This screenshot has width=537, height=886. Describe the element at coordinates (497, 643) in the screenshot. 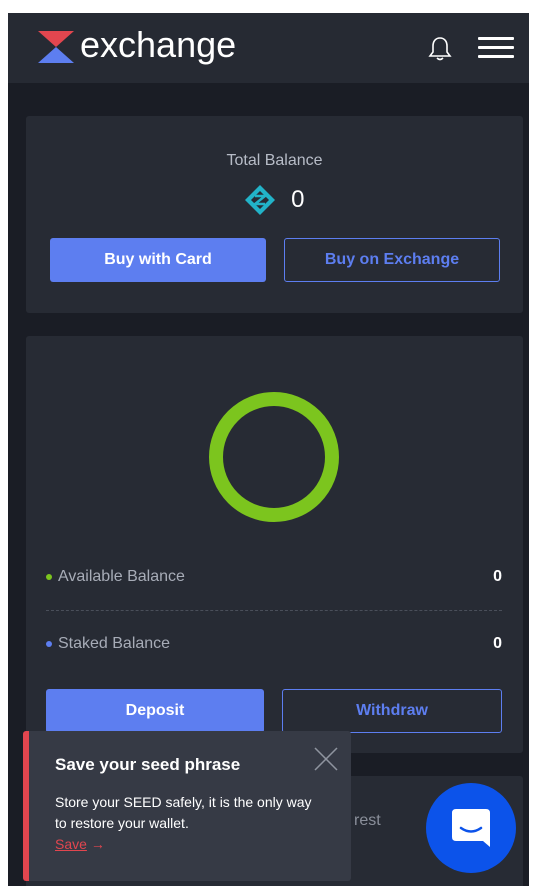

I see `staked-balance-value: 0` at that location.